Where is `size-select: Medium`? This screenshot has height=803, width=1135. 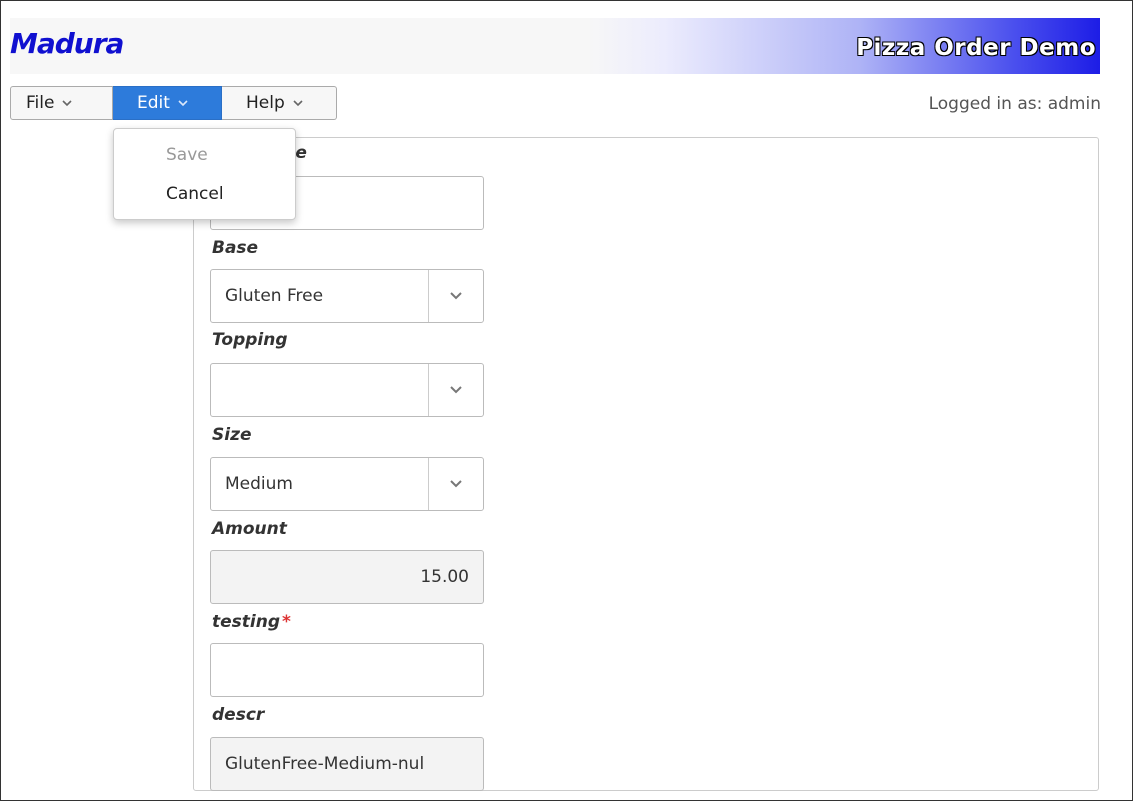 size-select: Medium is located at coordinates (347, 484).